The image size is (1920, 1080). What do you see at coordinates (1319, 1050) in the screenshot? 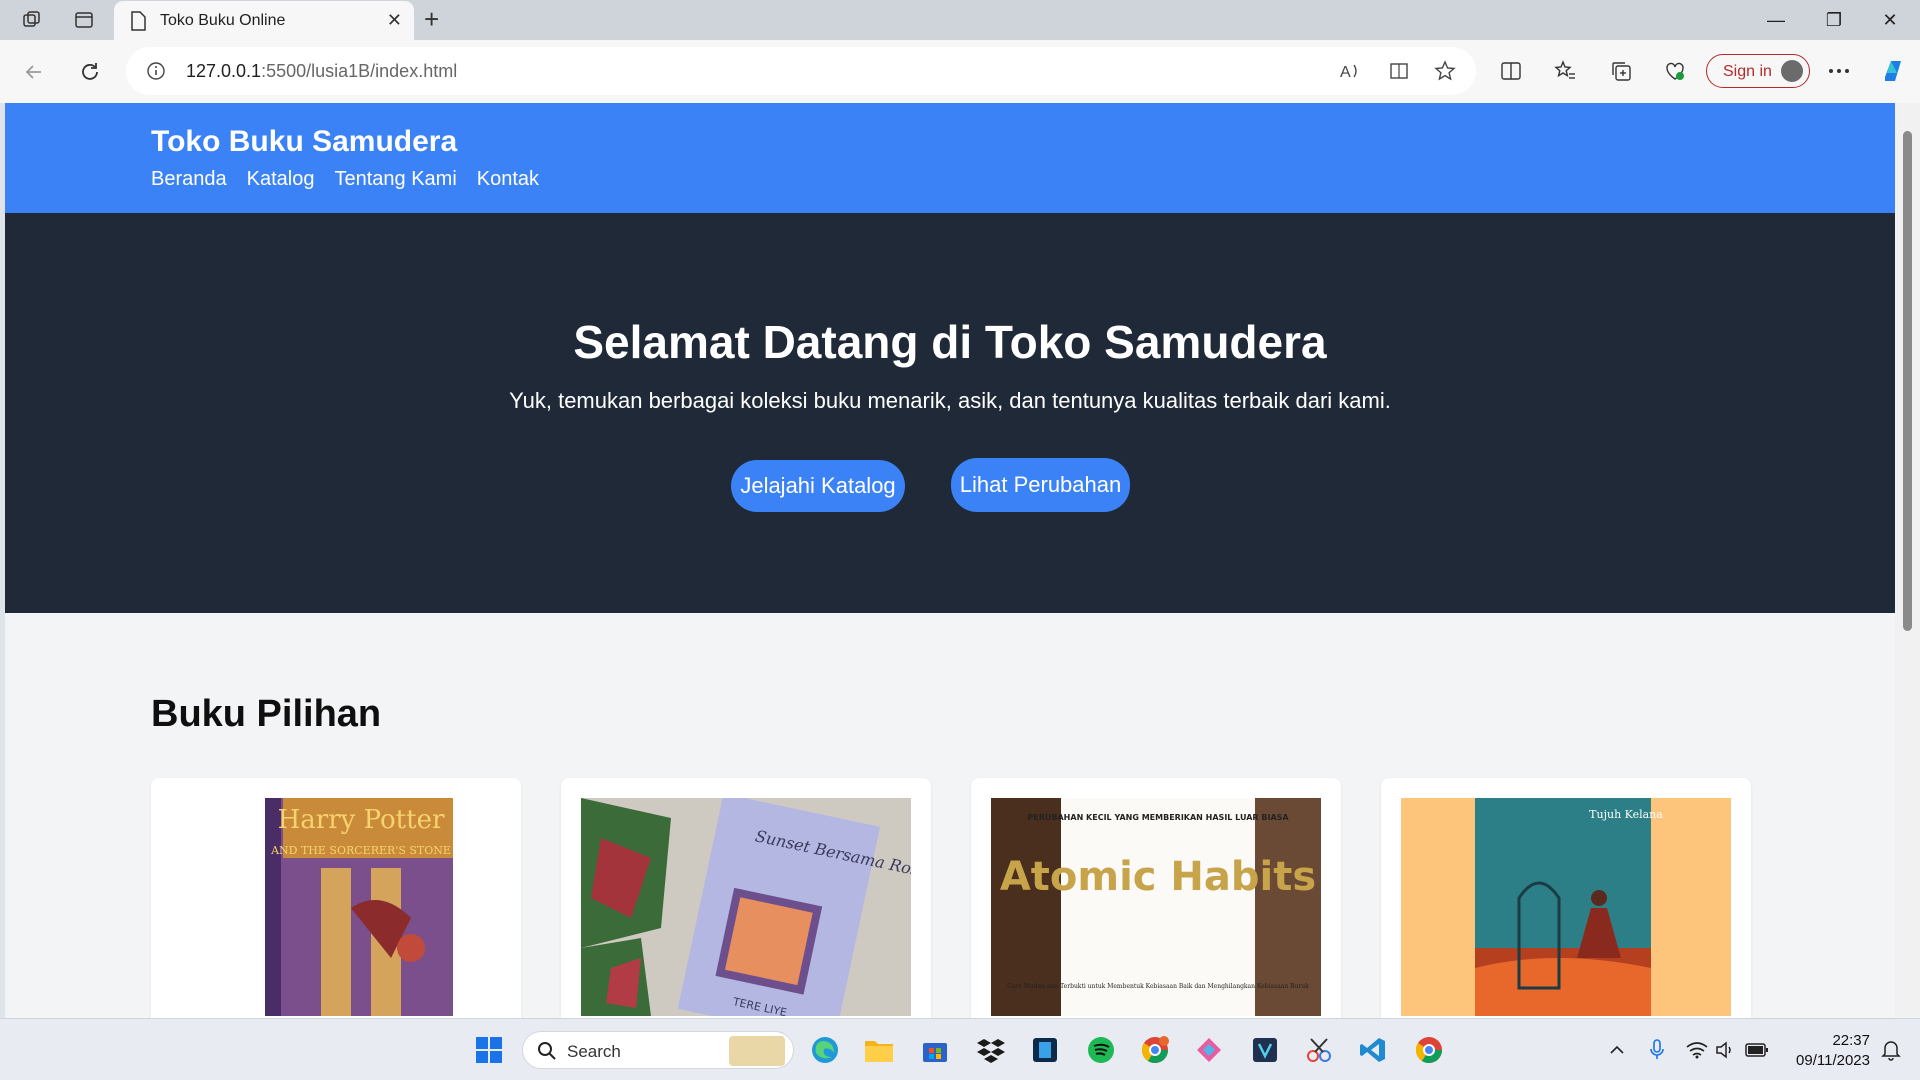
I see `snipping-tool-icon` at bounding box center [1319, 1050].